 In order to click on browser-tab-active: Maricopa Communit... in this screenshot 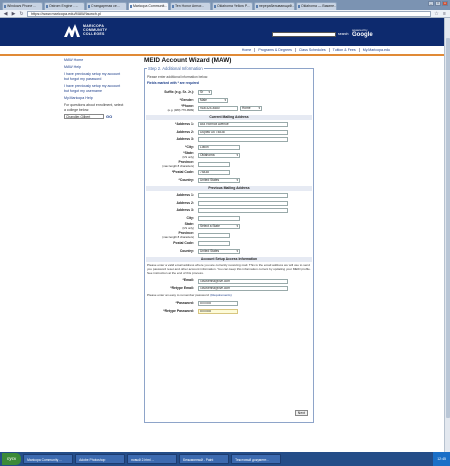, I will do `click(148, 6)`.